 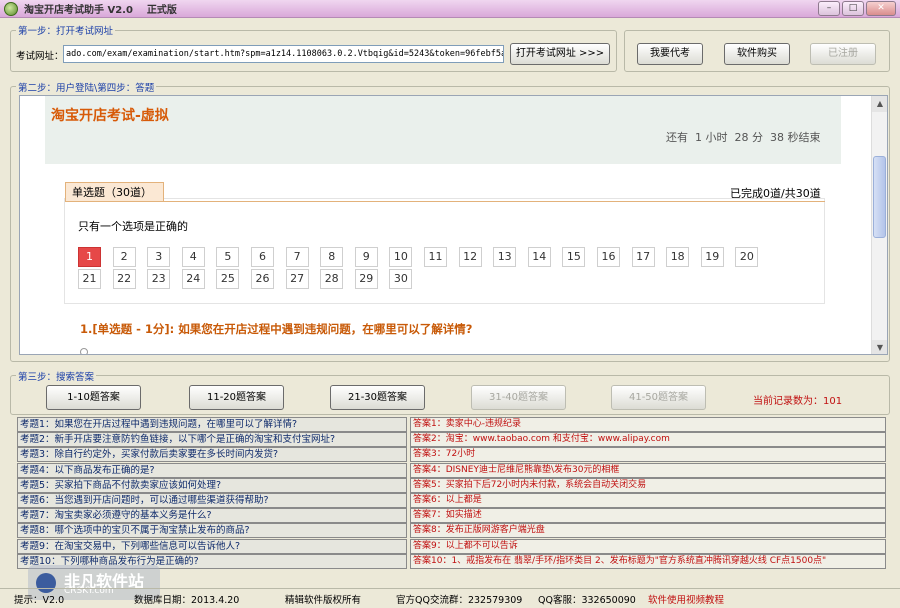 What do you see at coordinates (323, 600) in the screenshot?
I see `status-copyright: 精辑软件版权所有` at bounding box center [323, 600].